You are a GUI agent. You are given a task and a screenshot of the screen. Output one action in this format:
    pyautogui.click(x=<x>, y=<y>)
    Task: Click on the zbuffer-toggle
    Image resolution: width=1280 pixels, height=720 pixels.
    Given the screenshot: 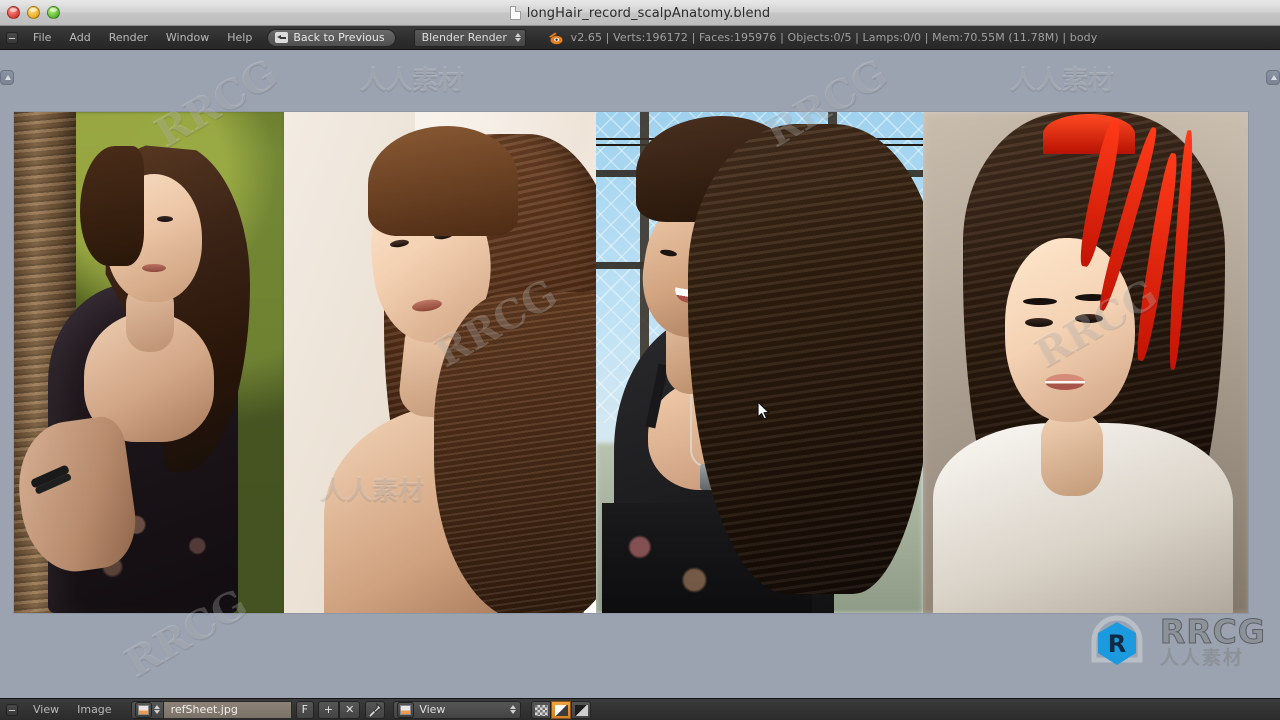 What is the action you would take?
    pyautogui.click(x=581, y=709)
    